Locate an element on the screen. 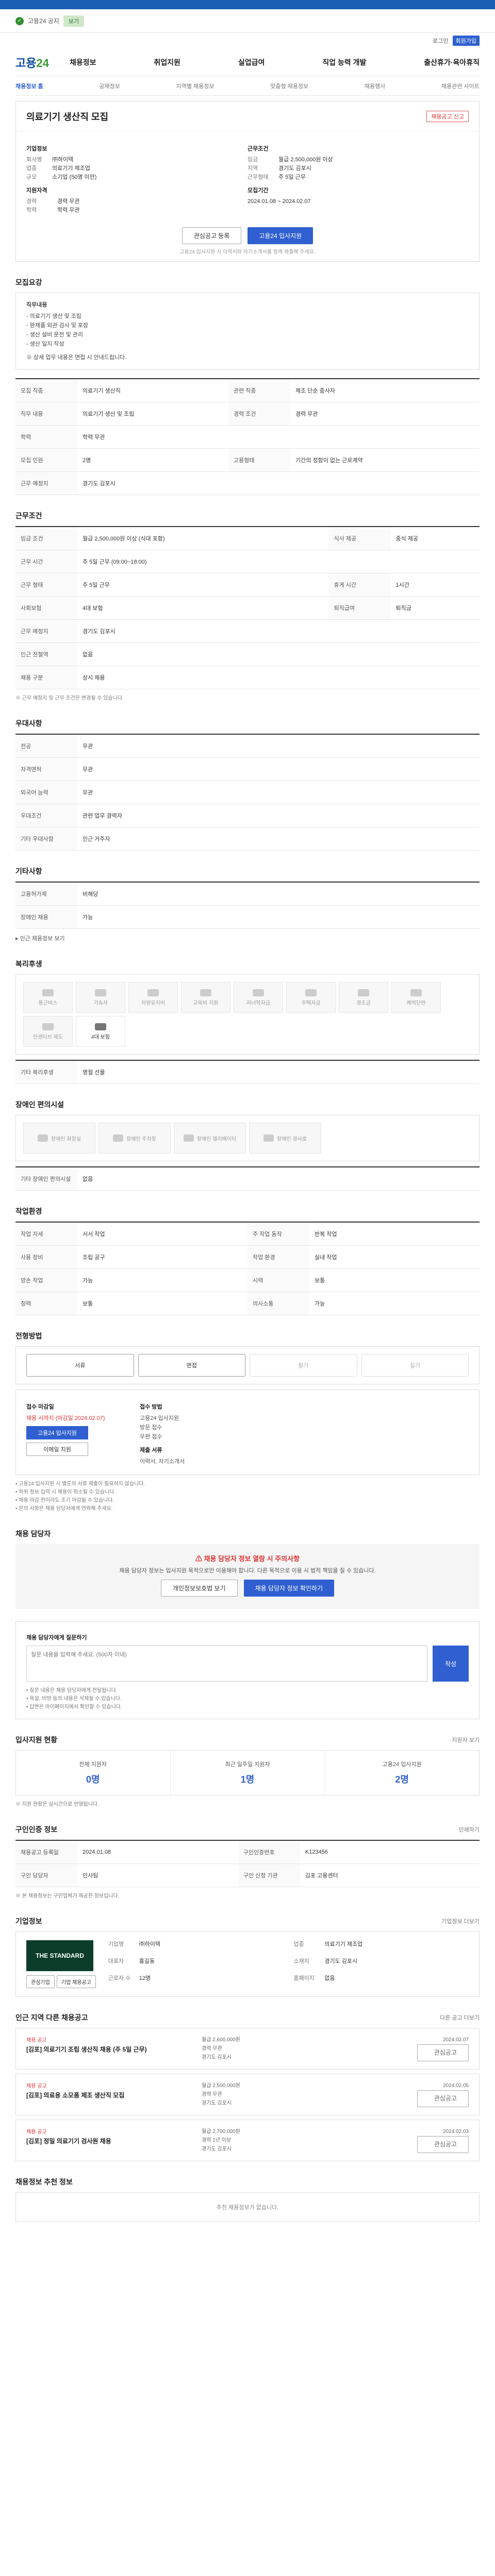 Image resolution: width=495 pixels, height=2576 pixels. row-label: 양손 작업 is located at coordinates (46, 1280).